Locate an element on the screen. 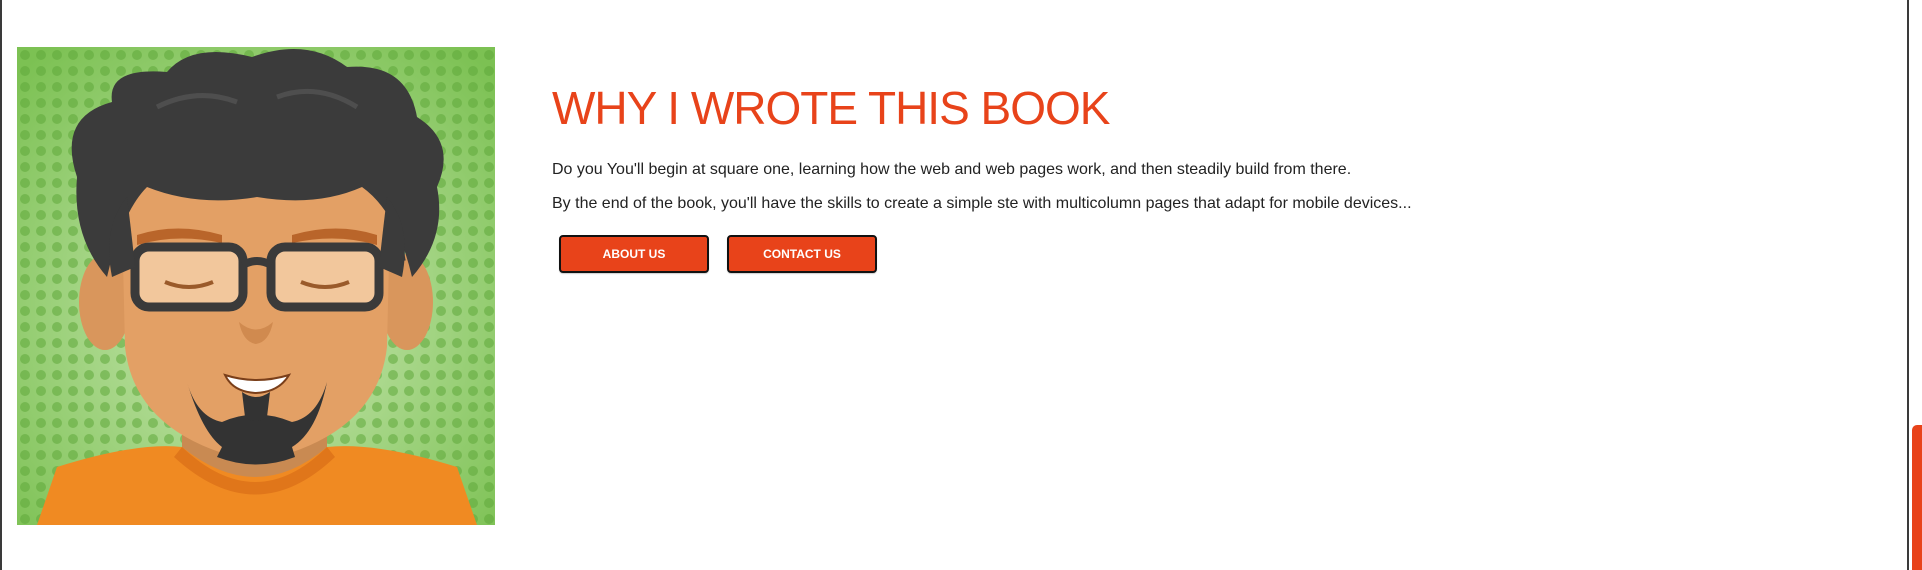 The image size is (1922, 570). section-title: WHY I WROTE THIS BOOK is located at coordinates (831, 108).